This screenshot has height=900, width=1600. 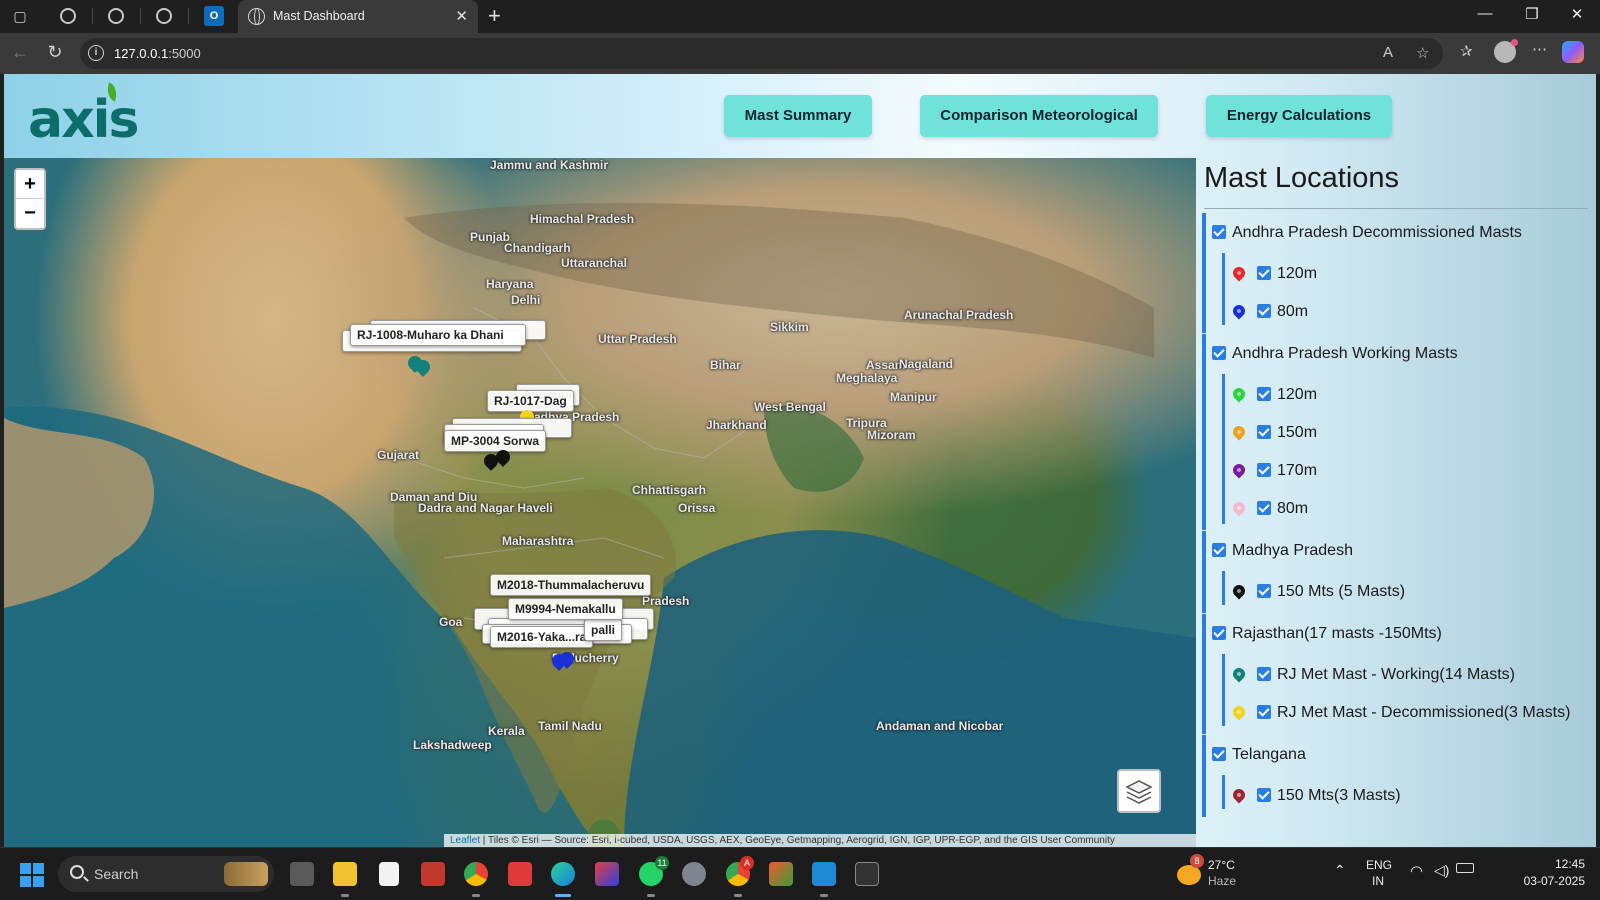 What do you see at coordinates (798, 116) in the screenshot?
I see `mast-summary-button: Mast Summary` at bounding box center [798, 116].